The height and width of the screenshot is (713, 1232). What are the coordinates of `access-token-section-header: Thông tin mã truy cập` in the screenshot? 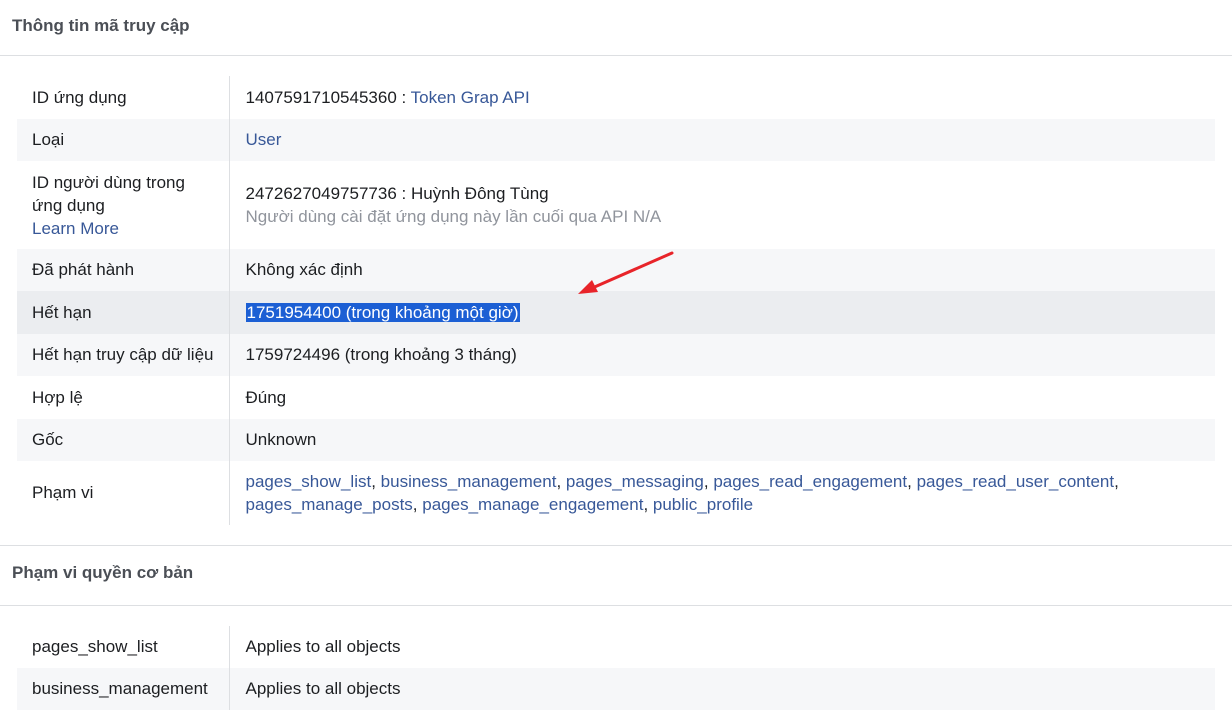 It's located at (616, 28).